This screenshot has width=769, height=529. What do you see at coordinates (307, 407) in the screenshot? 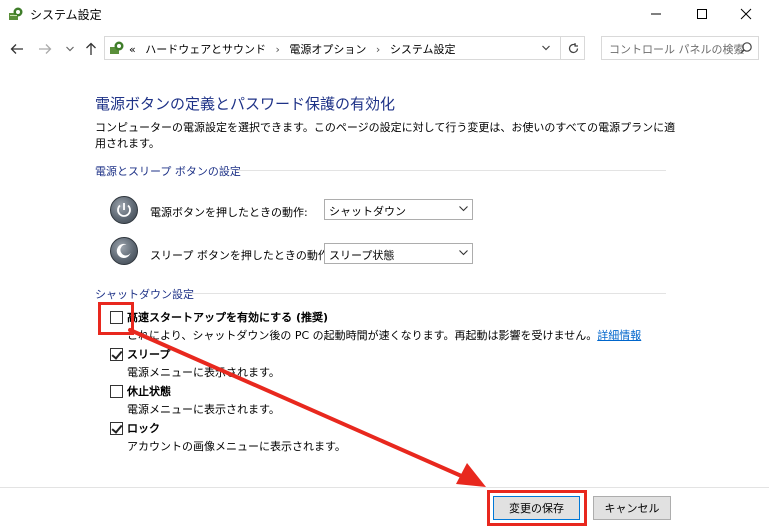
I see `annotation-arrow-icon` at bounding box center [307, 407].